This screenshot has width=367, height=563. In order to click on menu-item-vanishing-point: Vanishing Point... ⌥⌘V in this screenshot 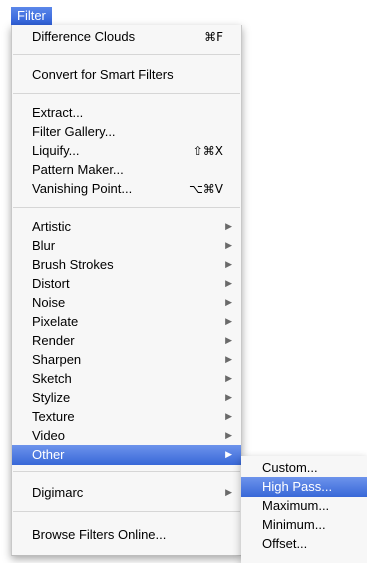, I will do `click(126, 189)`.